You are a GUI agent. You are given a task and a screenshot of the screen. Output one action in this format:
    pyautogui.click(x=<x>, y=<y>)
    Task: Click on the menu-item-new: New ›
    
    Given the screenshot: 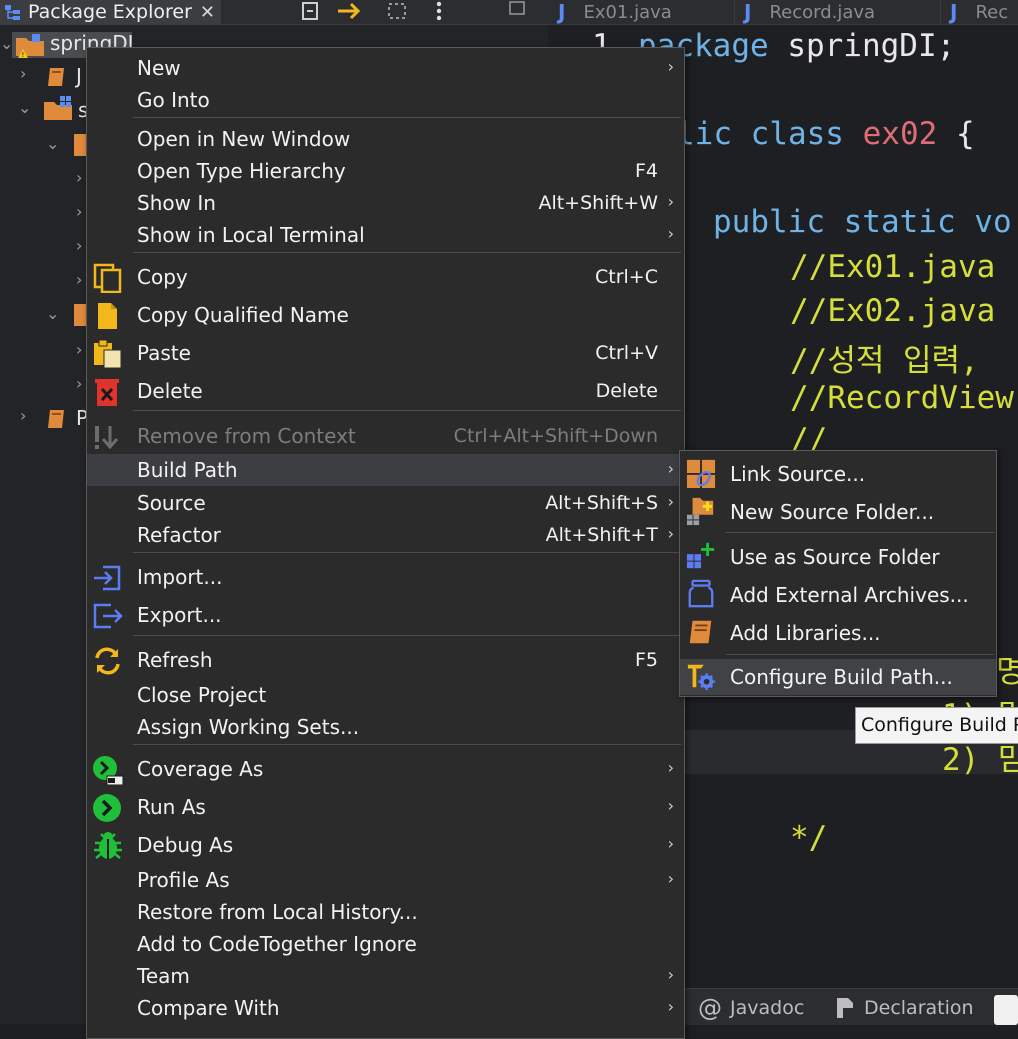 What is the action you would take?
    pyautogui.click(x=385, y=68)
    